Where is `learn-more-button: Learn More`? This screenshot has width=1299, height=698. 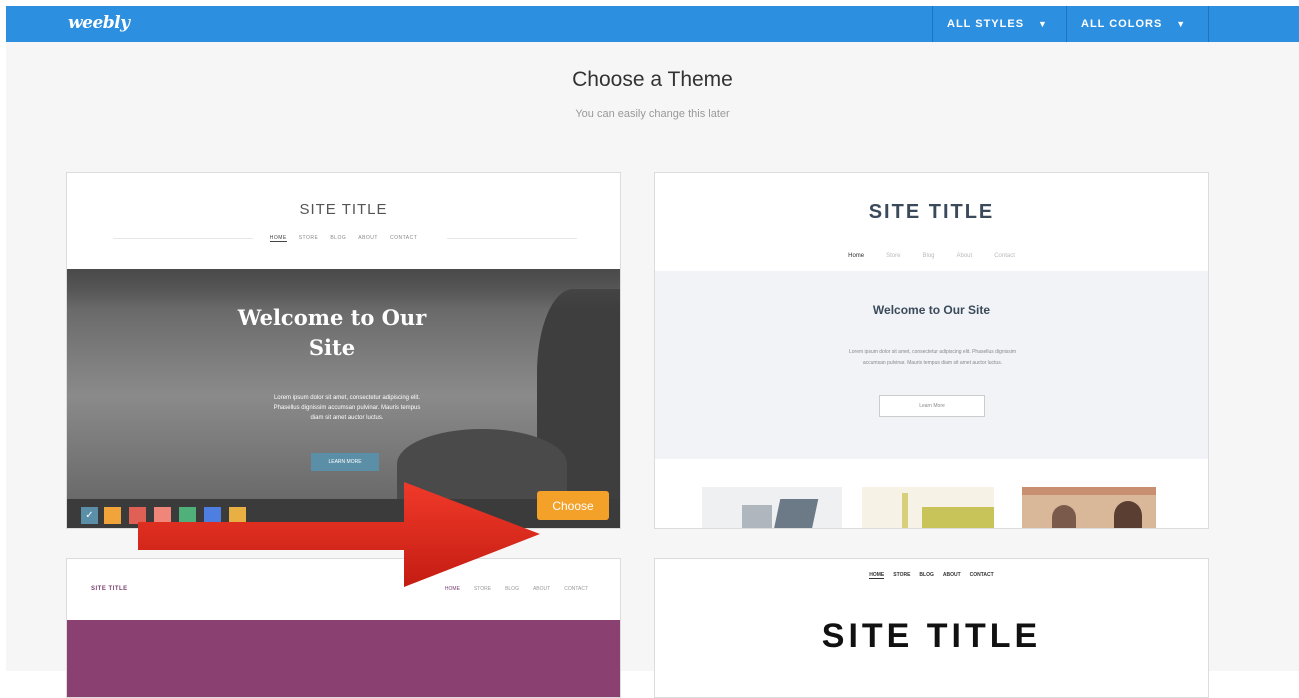
learn-more-button: Learn More is located at coordinates (932, 406).